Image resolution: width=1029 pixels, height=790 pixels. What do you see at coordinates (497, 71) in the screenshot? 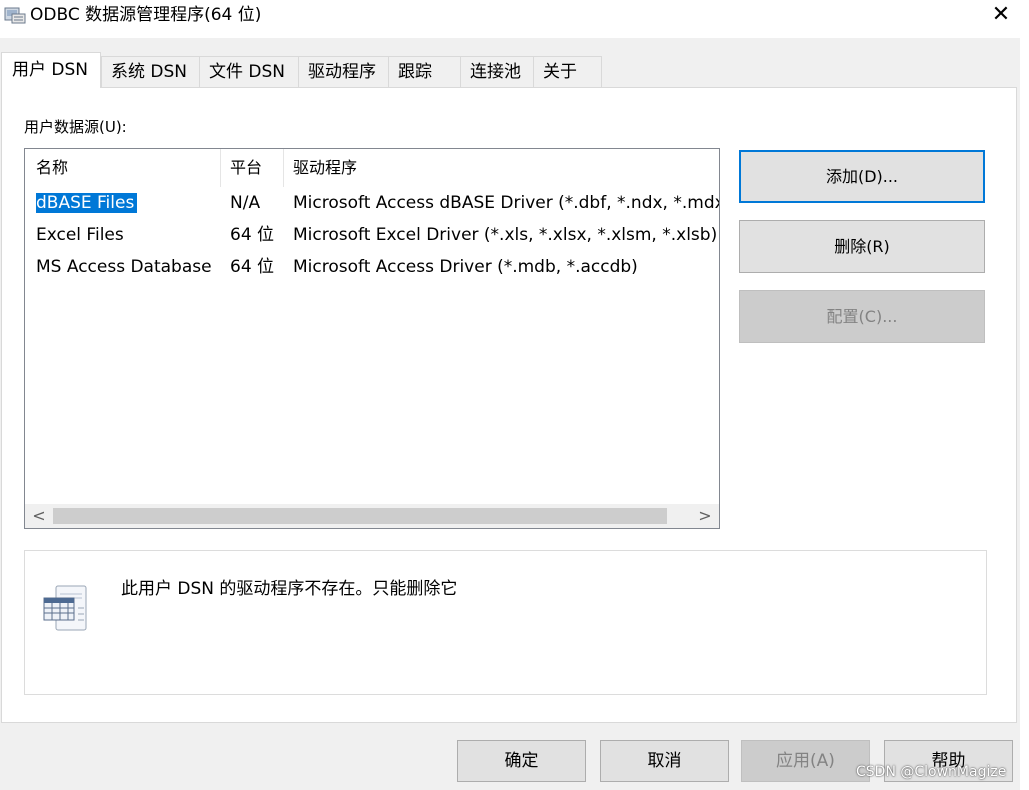
I see `tab-connection-pooling: 连接池` at bounding box center [497, 71].